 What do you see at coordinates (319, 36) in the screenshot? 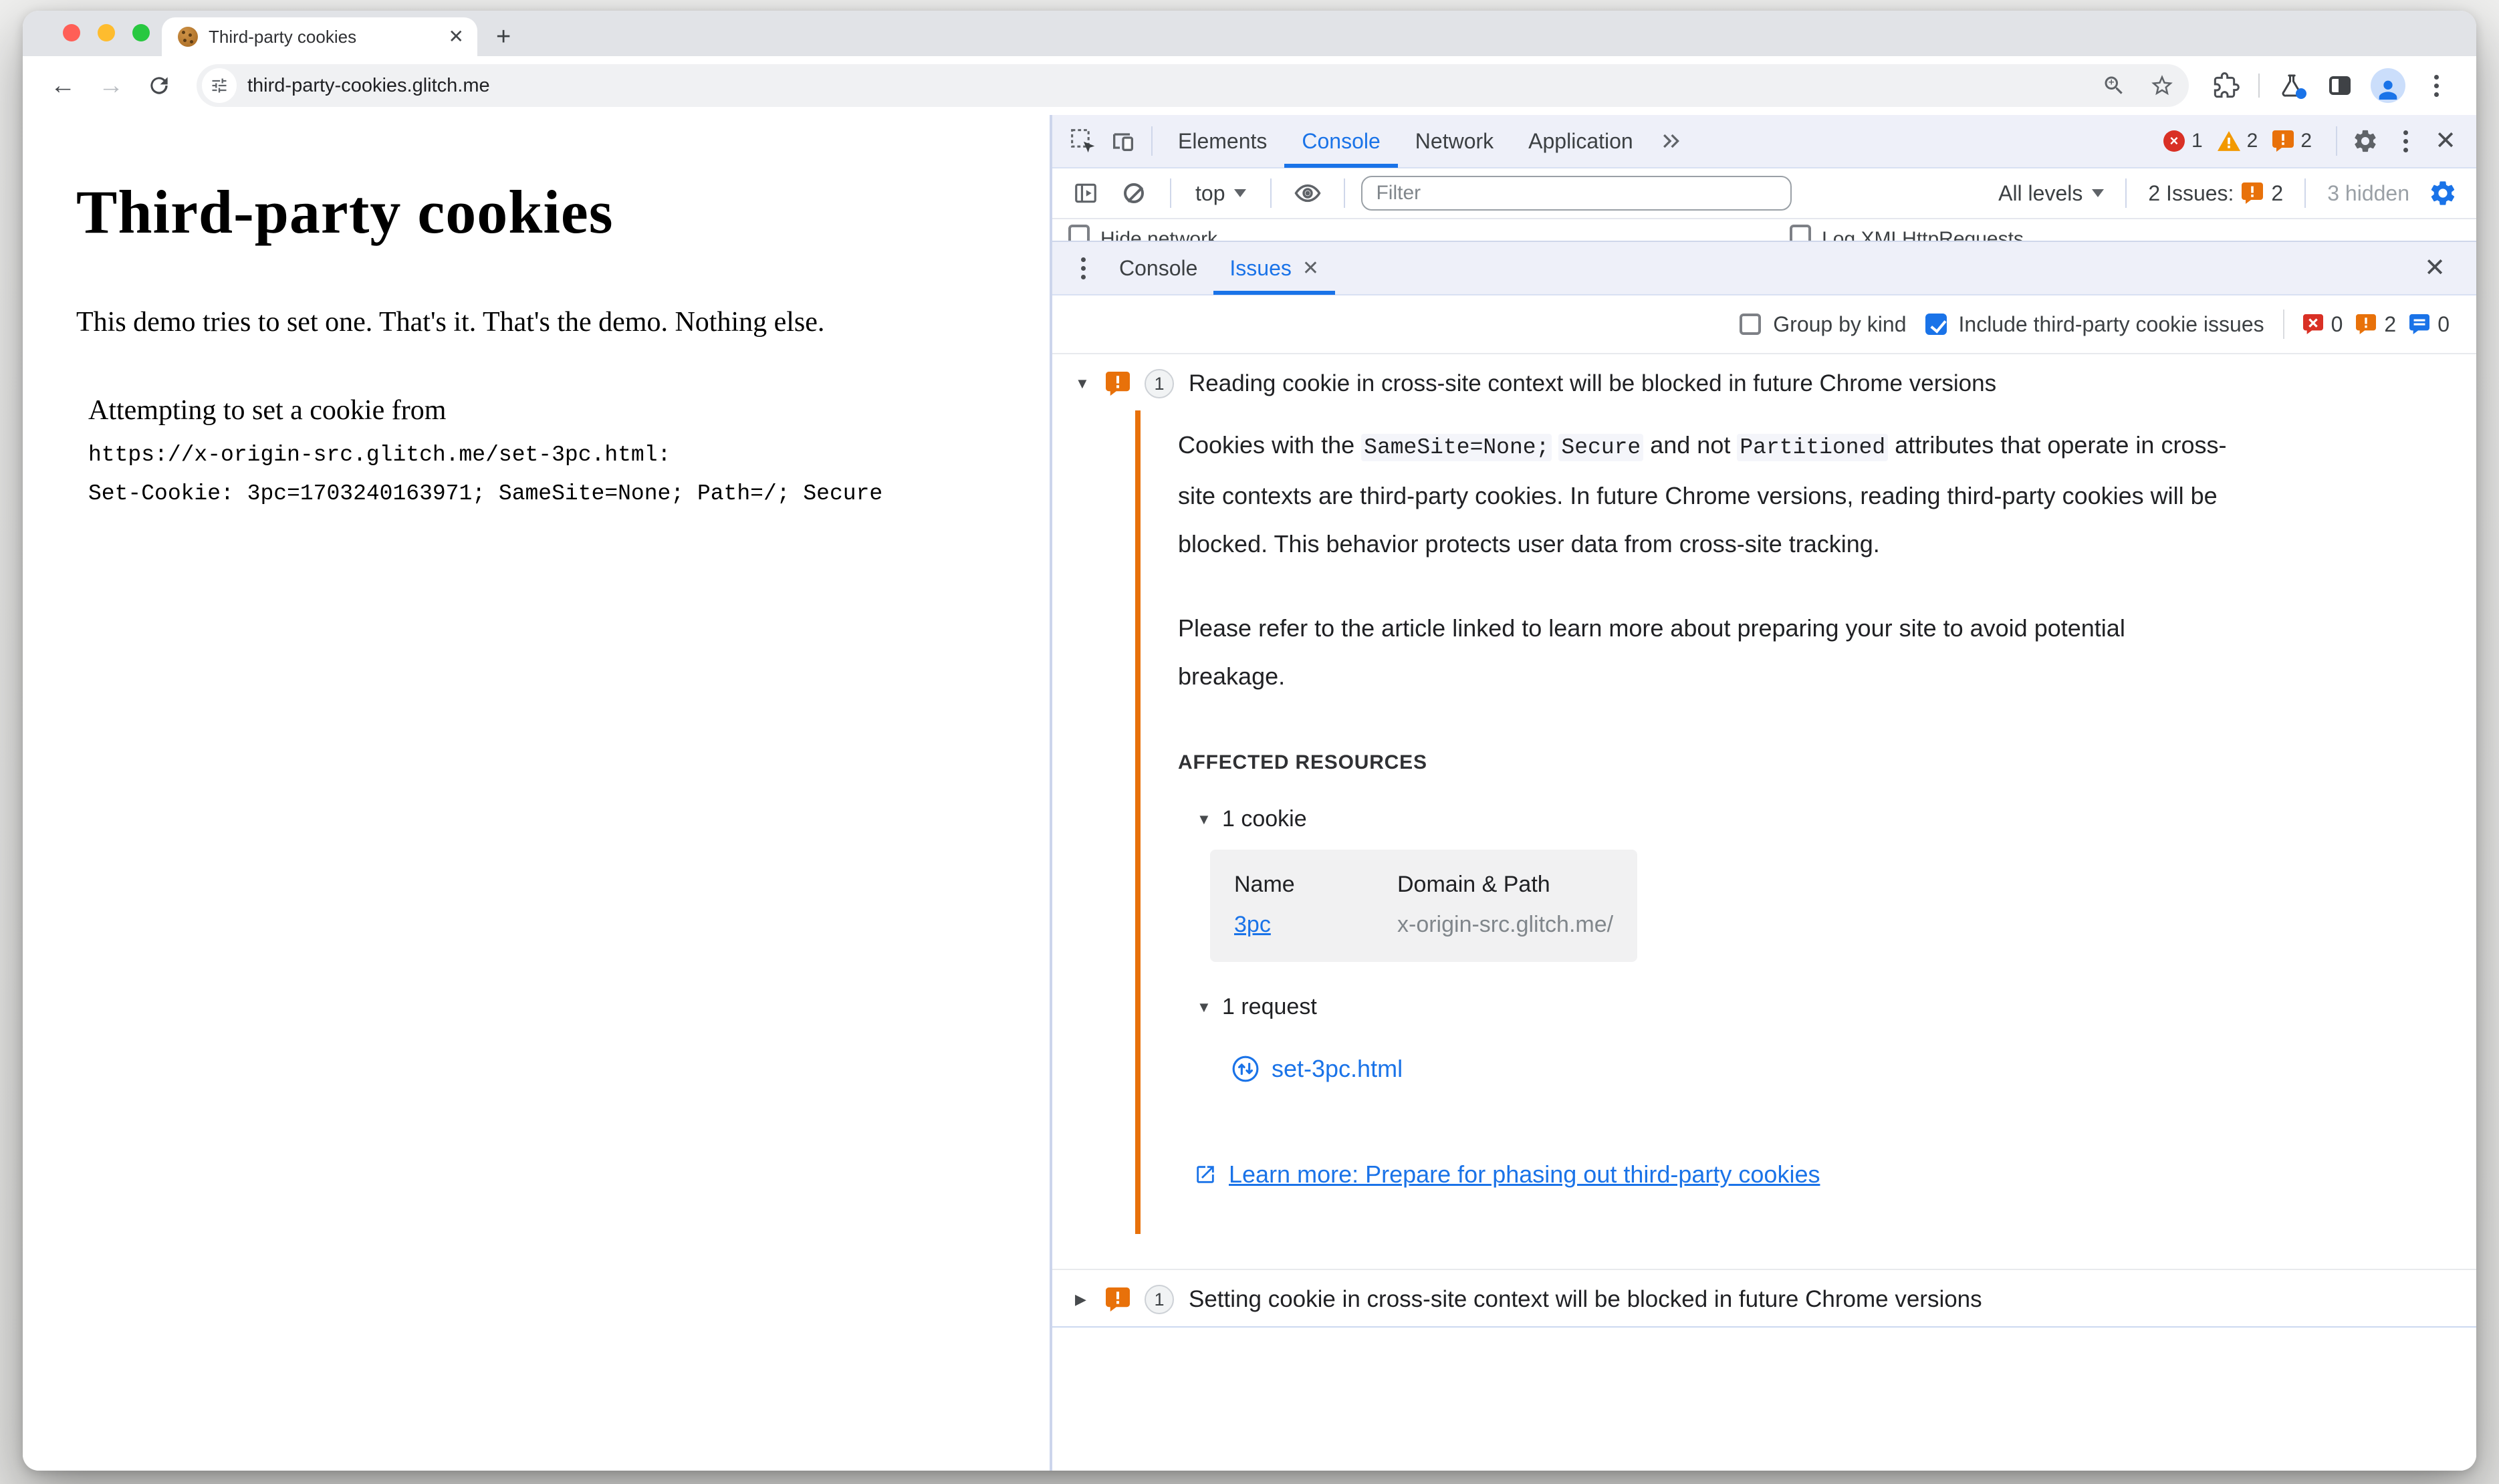
I see `browser-tab: Third-party cookies ✕` at bounding box center [319, 36].